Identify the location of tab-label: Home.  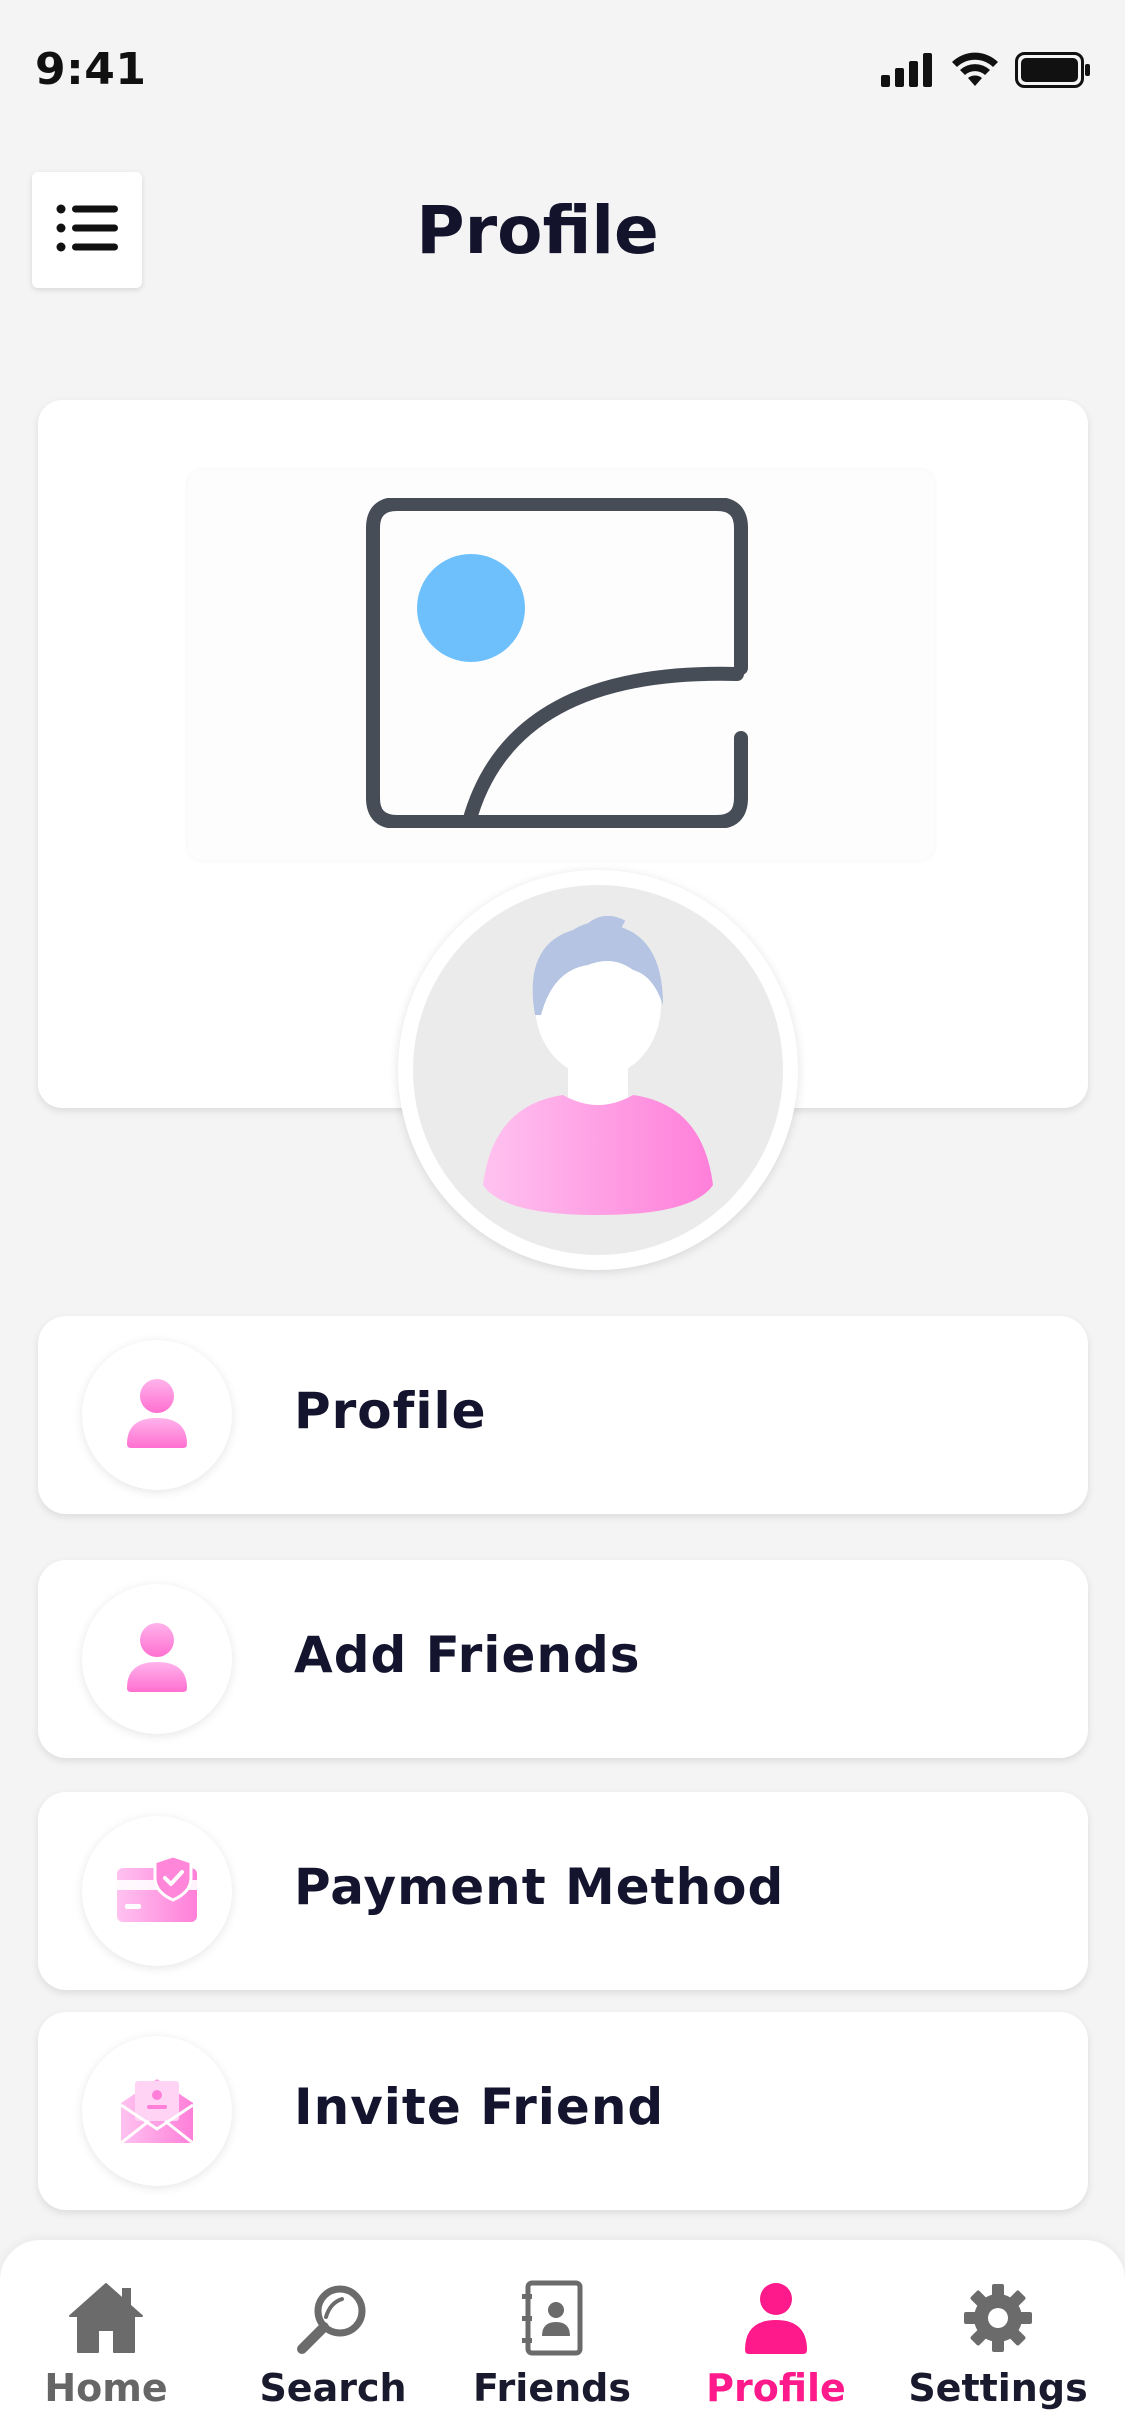
(106, 2388).